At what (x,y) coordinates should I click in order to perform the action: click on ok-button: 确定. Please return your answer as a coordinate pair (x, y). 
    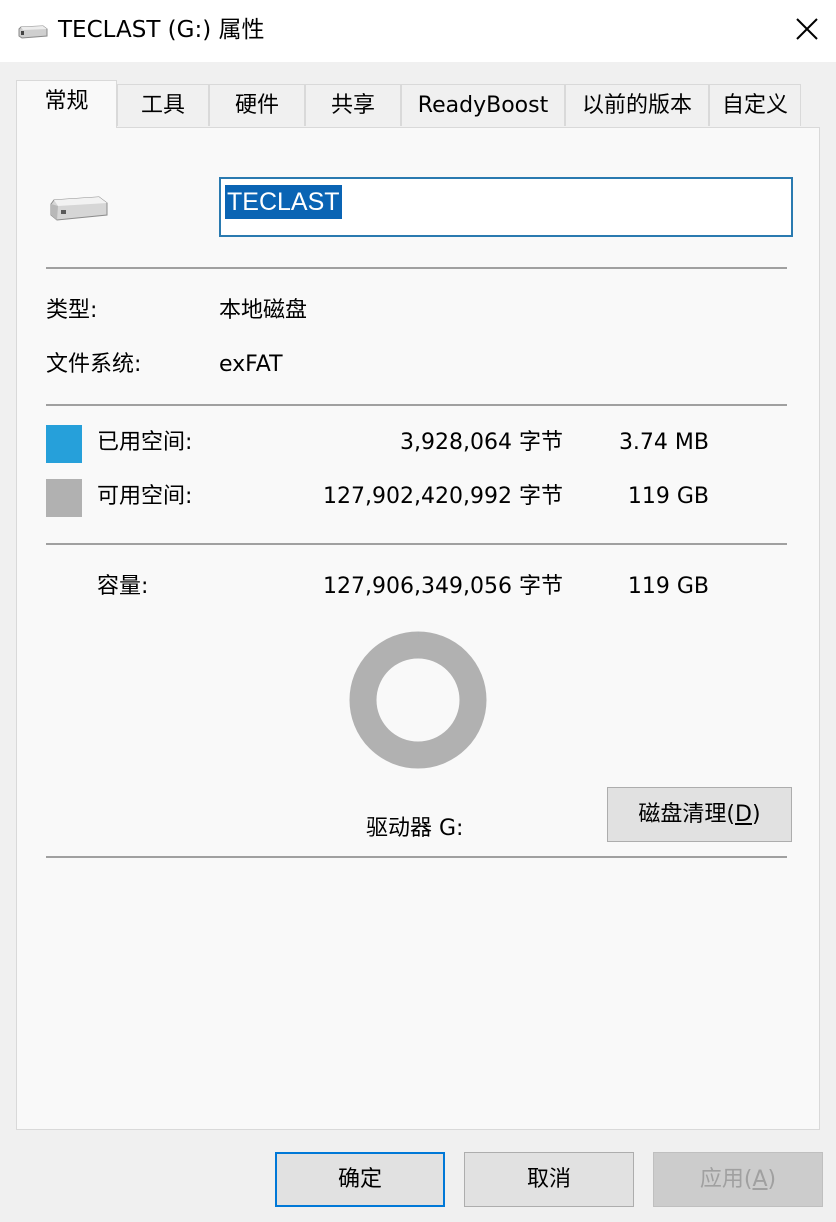
    Looking at the image, I should click on (360, 1179).